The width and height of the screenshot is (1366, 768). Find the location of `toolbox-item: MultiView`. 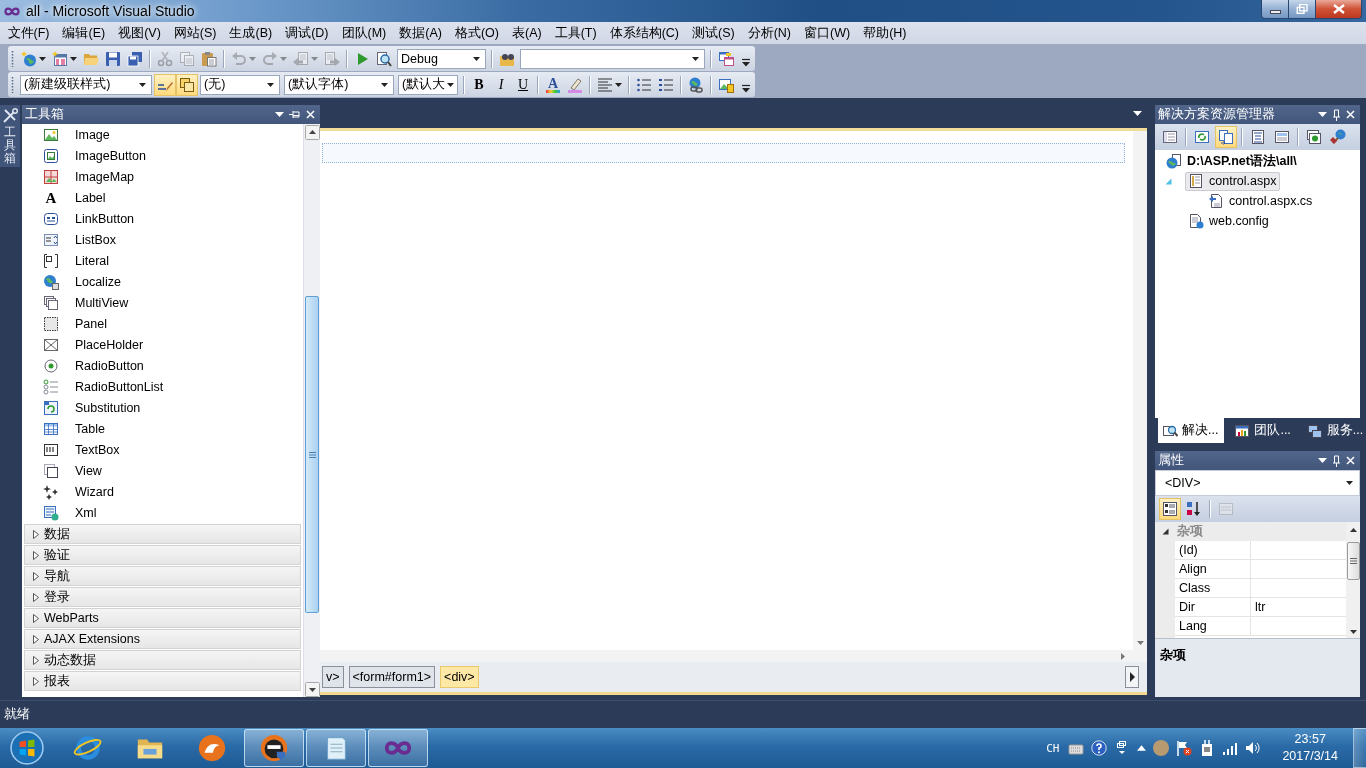

toolbox-item: MultiView is located at coordinates (162, 302).